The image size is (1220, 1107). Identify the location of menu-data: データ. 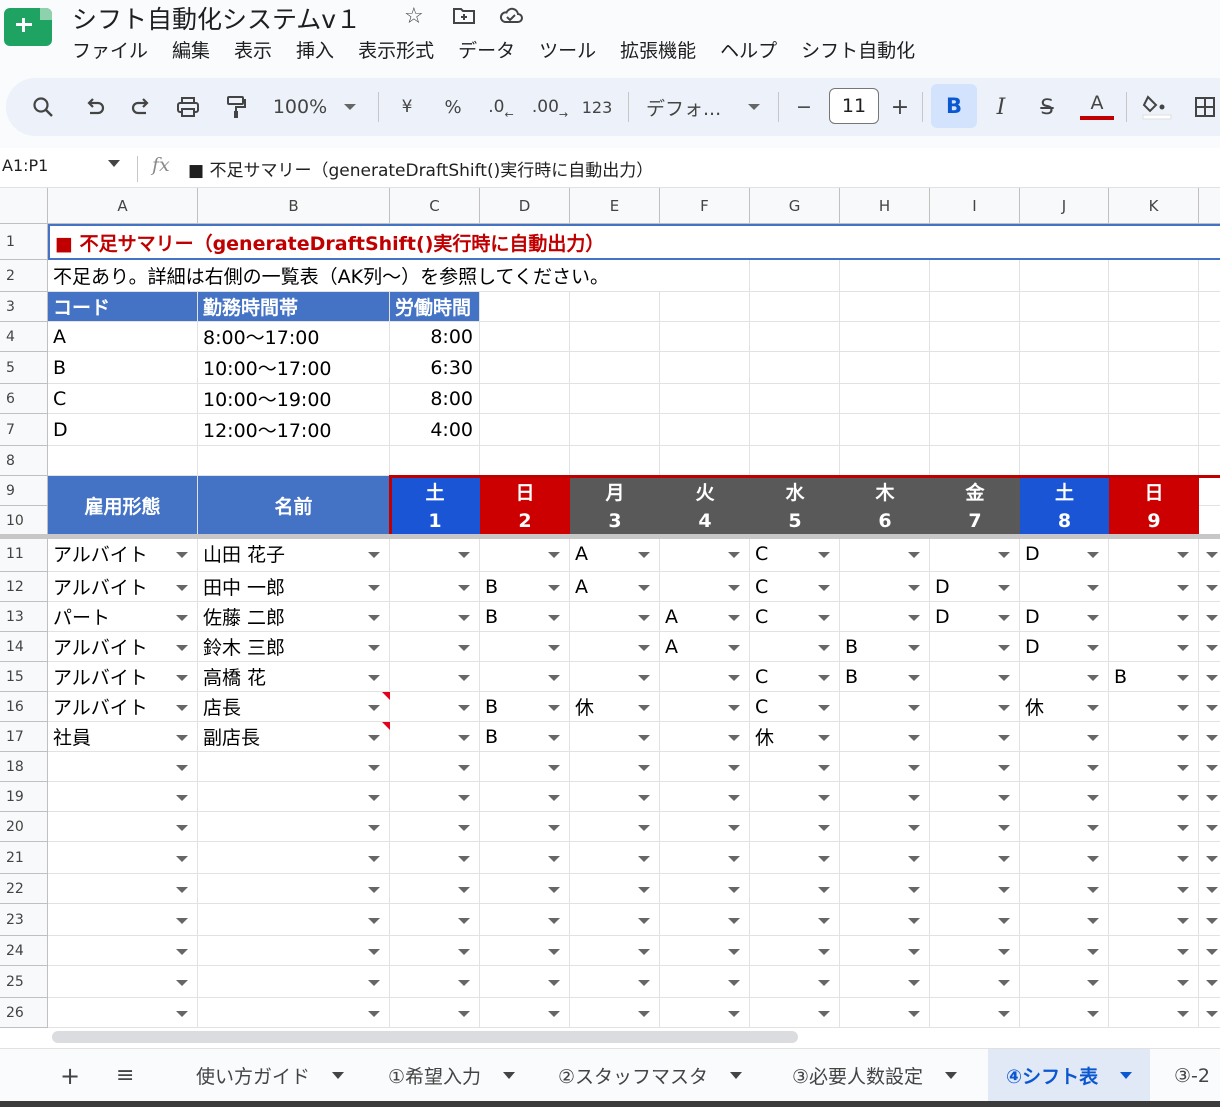
(486, 52).